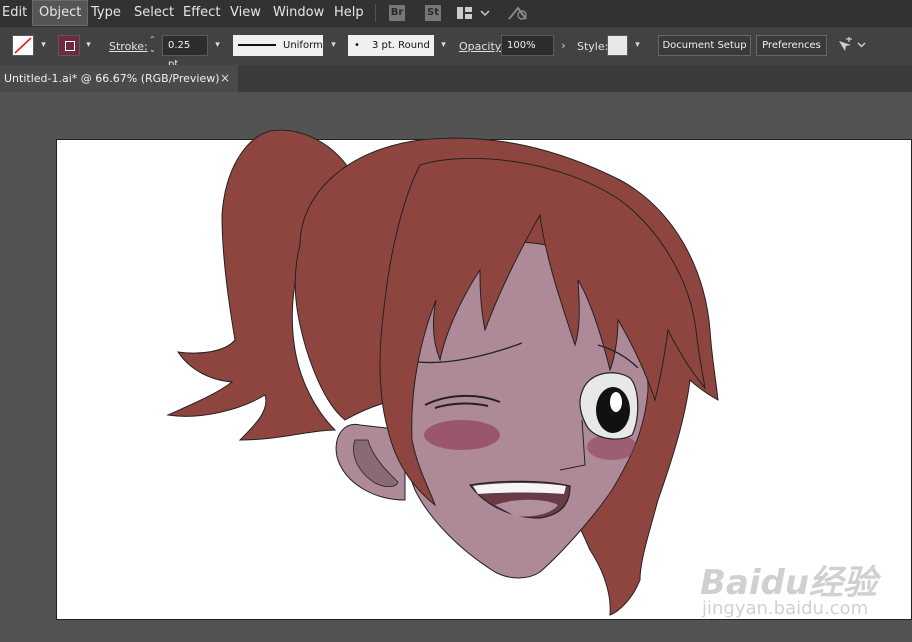 This screenshot has height=642, width=912. What do you see at coordinates (185, 52) in the screenshot?
I see `stroke-weight-field: 0.25 pt` at bounding box center [185, 52].